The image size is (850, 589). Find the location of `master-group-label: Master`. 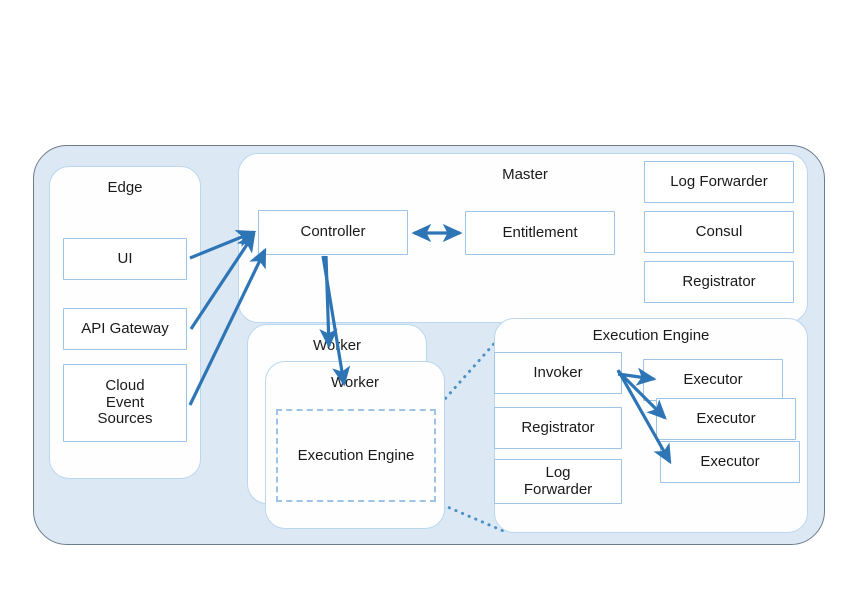

master-group-label: Master is located at coordinates (525, 174).